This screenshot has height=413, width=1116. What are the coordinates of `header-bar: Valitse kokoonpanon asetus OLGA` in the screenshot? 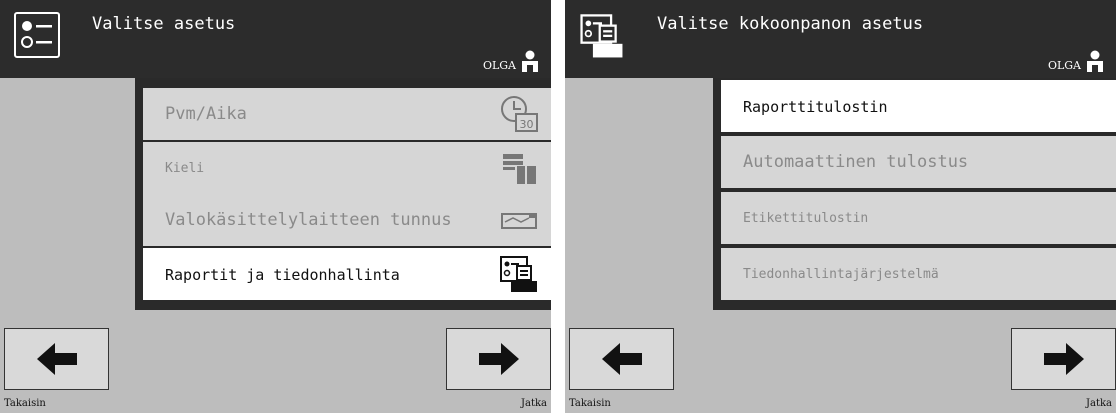 It's located at (840, 39).